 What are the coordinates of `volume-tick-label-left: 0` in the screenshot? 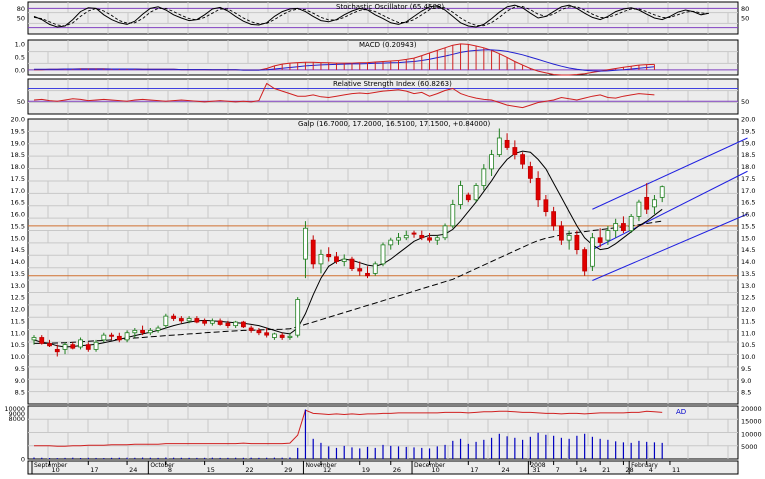 It's located at (23, 460).